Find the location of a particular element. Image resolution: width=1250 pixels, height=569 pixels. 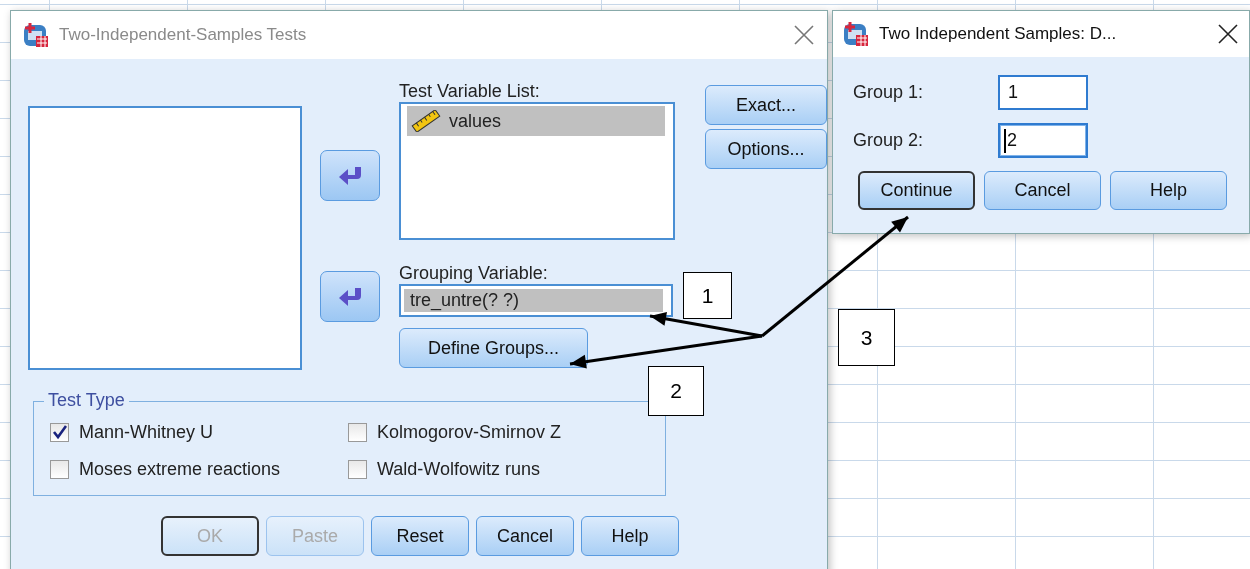

dialog-button: Continue is located at coordinates (916, 190).